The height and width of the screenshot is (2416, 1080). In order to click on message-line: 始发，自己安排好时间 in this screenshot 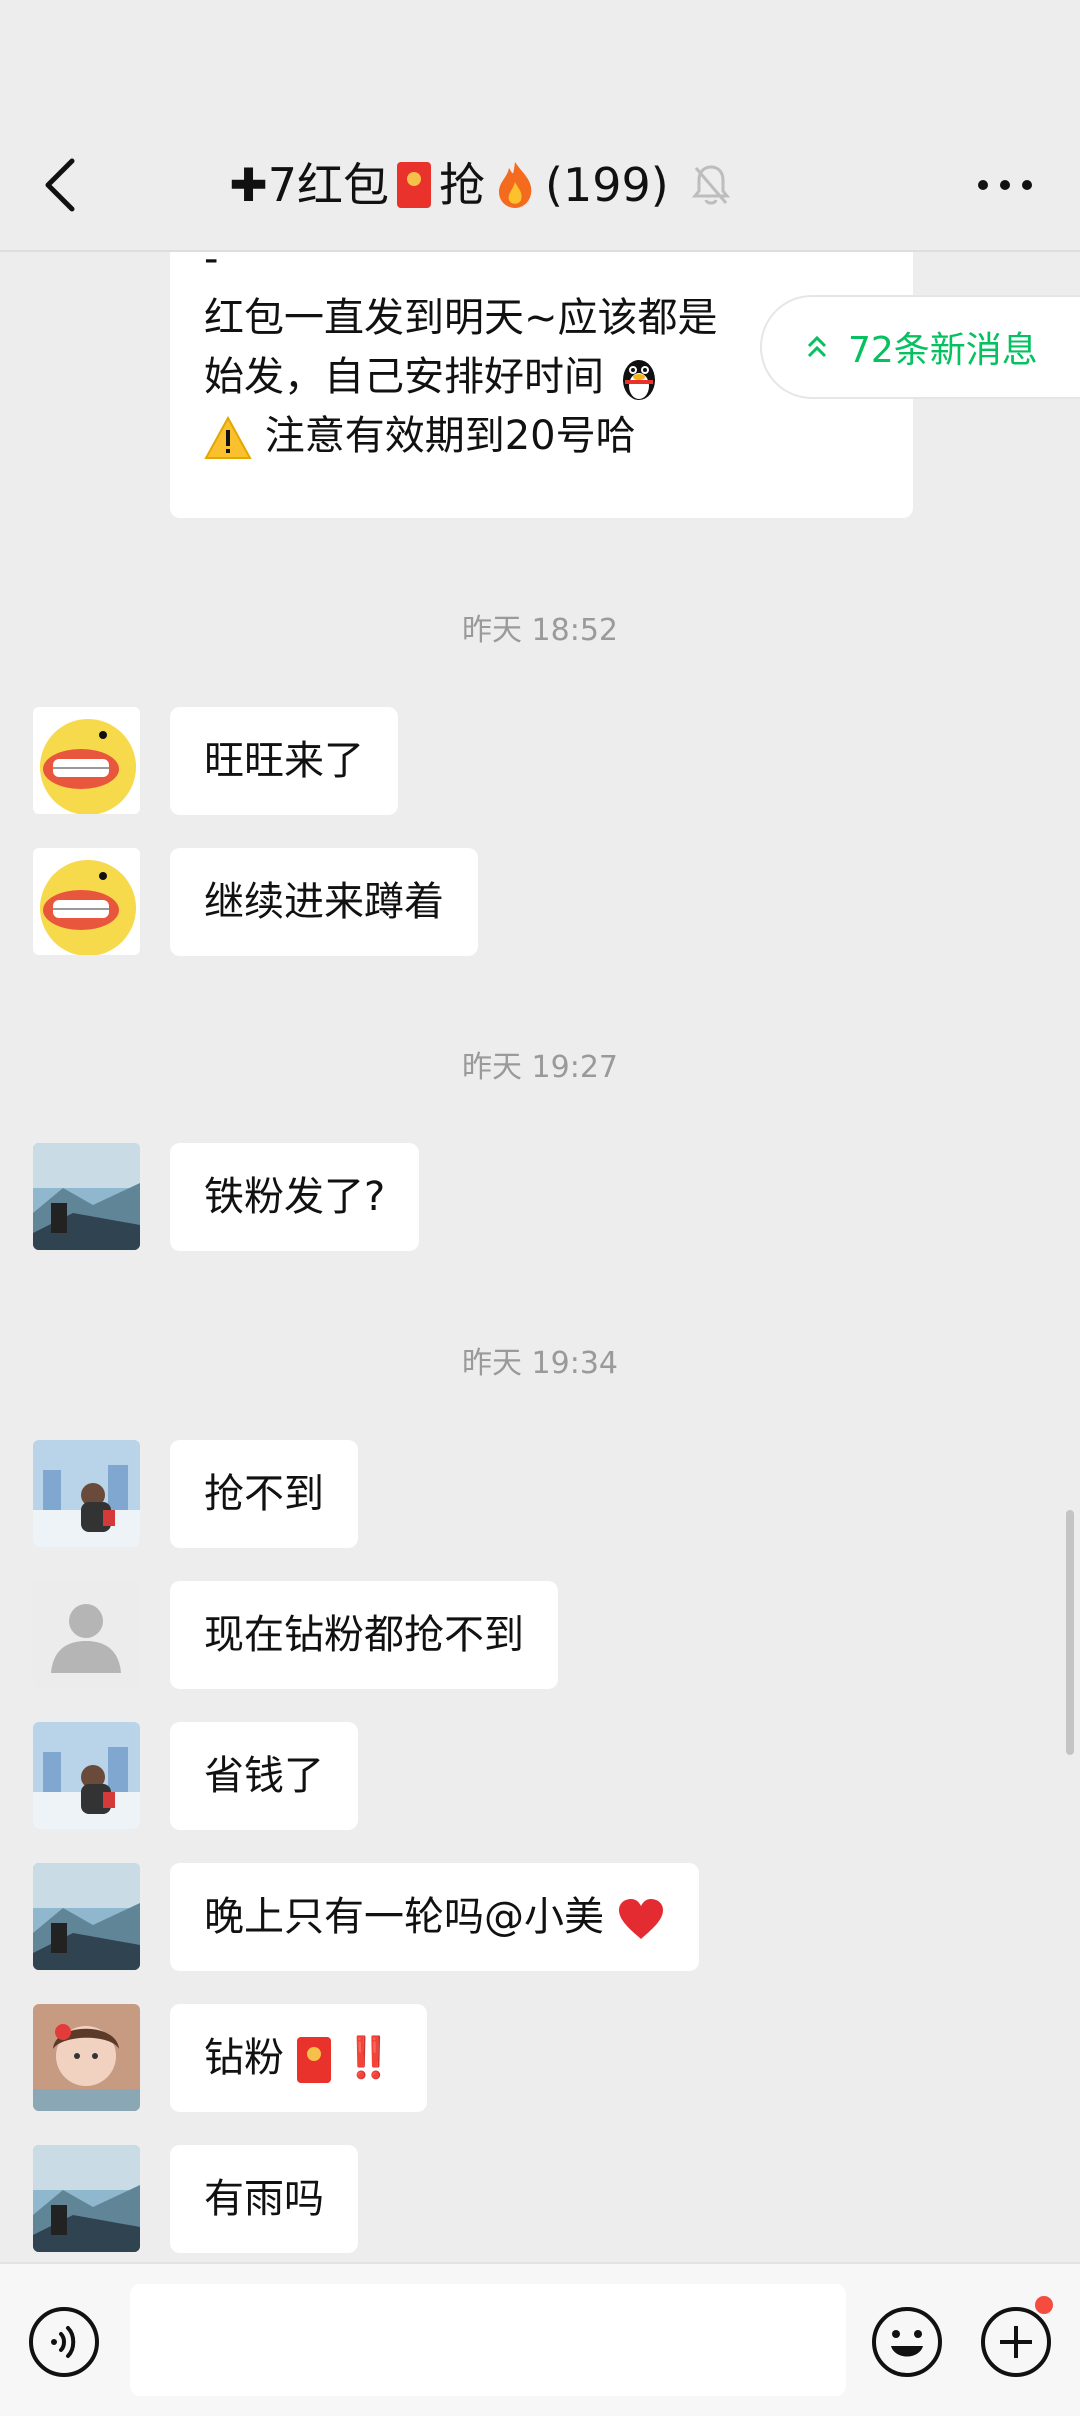, I will do `click(404, 377)`.